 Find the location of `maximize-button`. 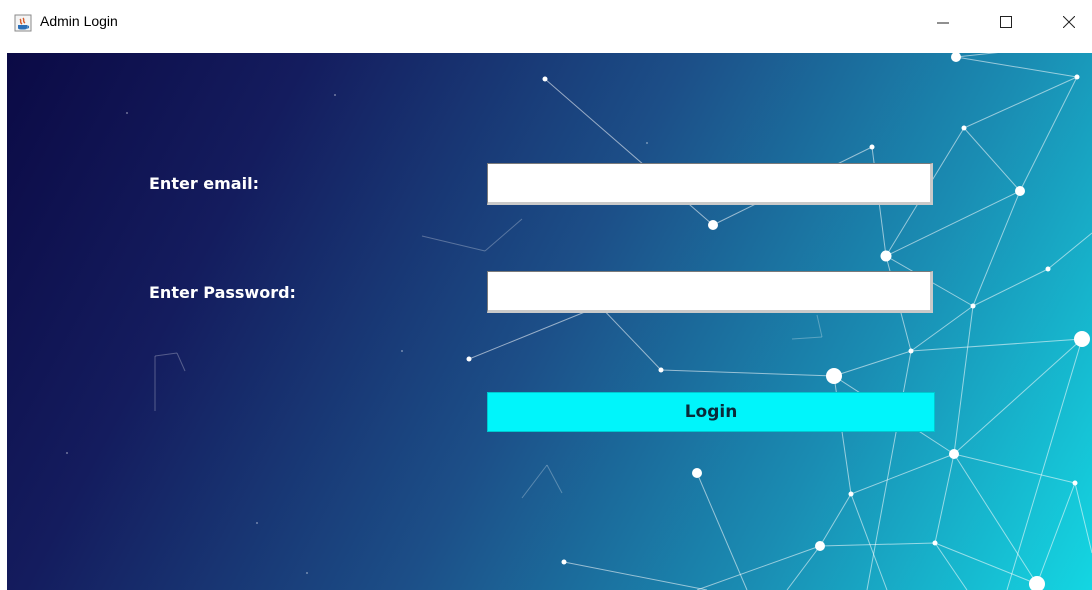

maximize-button is located at coordinates (1006, 22).